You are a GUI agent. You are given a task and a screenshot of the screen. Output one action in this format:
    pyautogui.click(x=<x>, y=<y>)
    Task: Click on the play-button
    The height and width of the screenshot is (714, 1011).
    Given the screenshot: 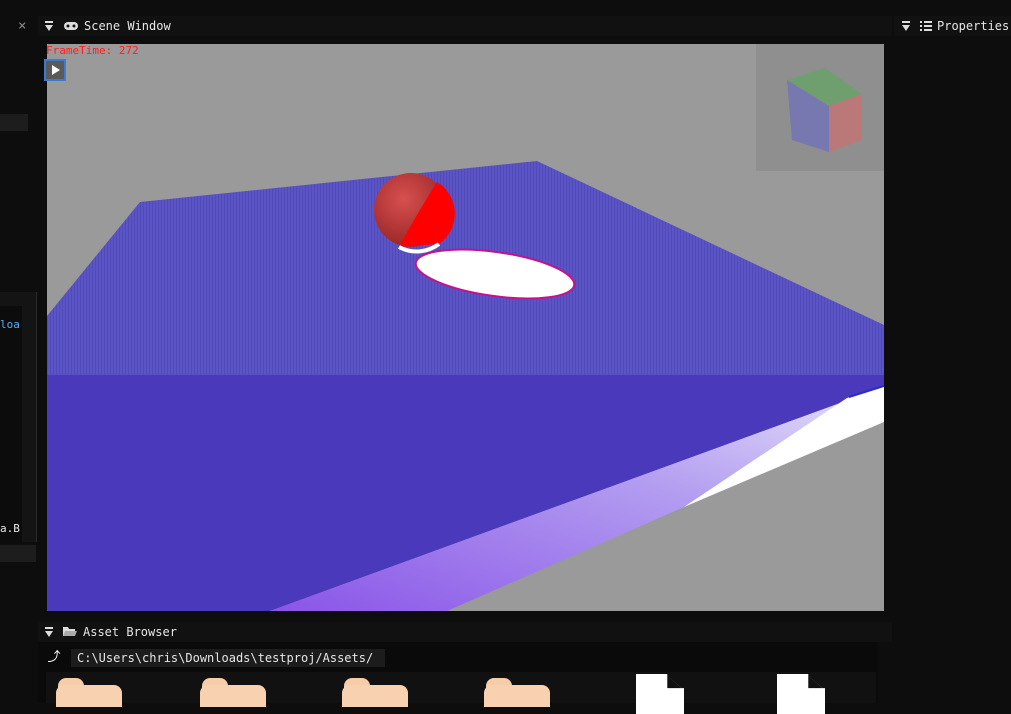 What is the action you would take?
    pyautogui.click(x=55, y=70)
    